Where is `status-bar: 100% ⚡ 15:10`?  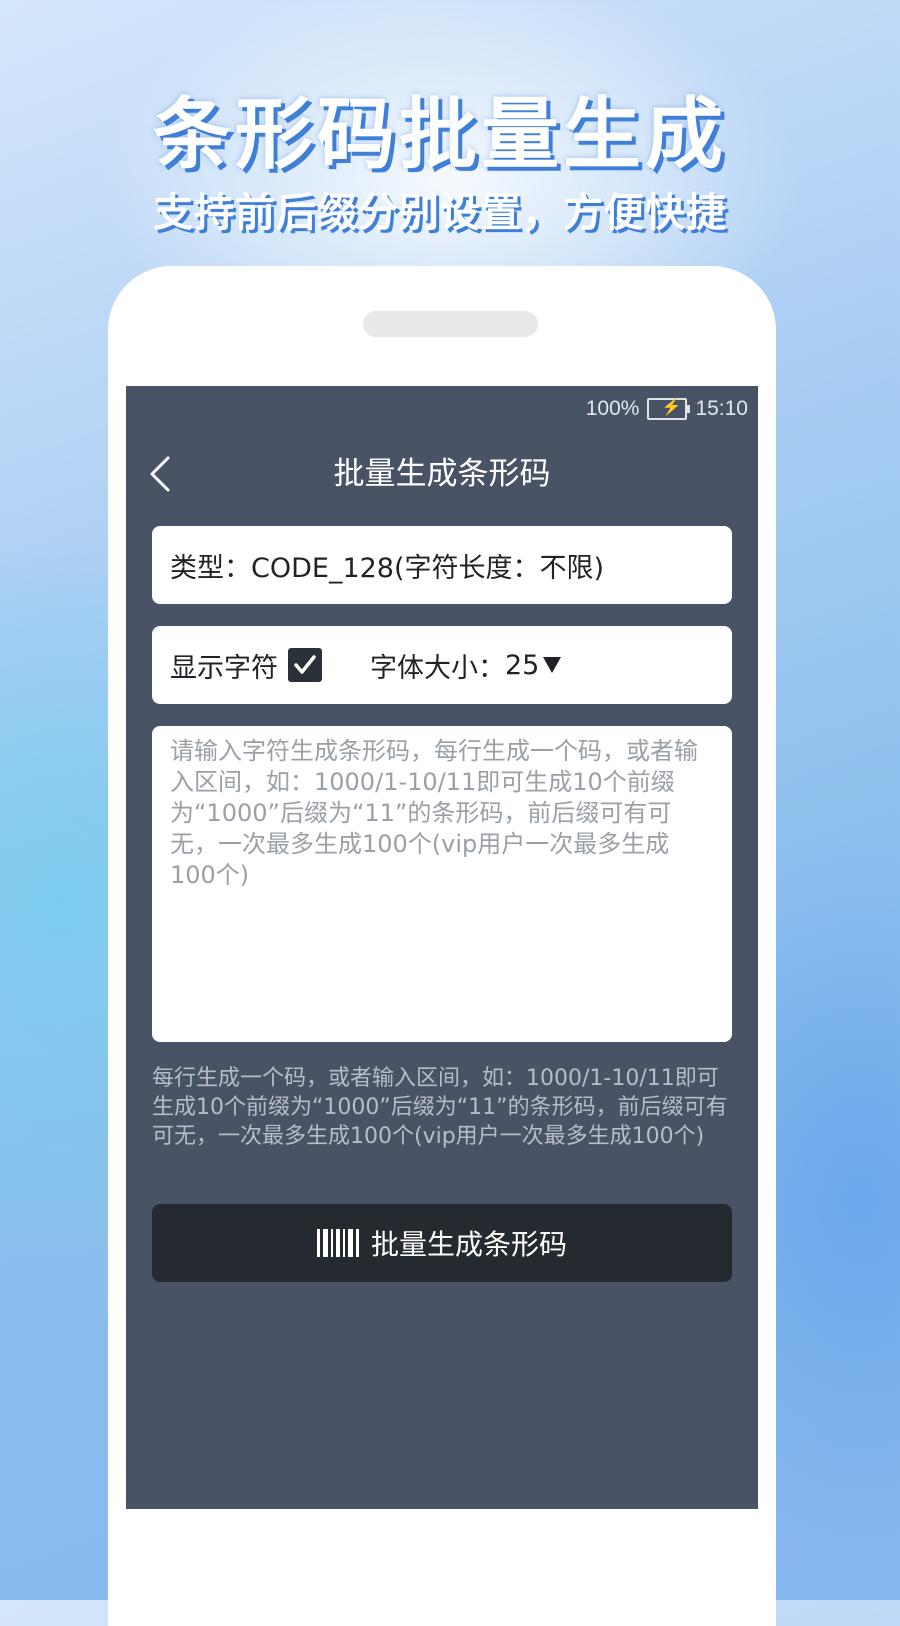
status-bar: 100% ⚡ 15:10 is located at coordinates (667, 409).